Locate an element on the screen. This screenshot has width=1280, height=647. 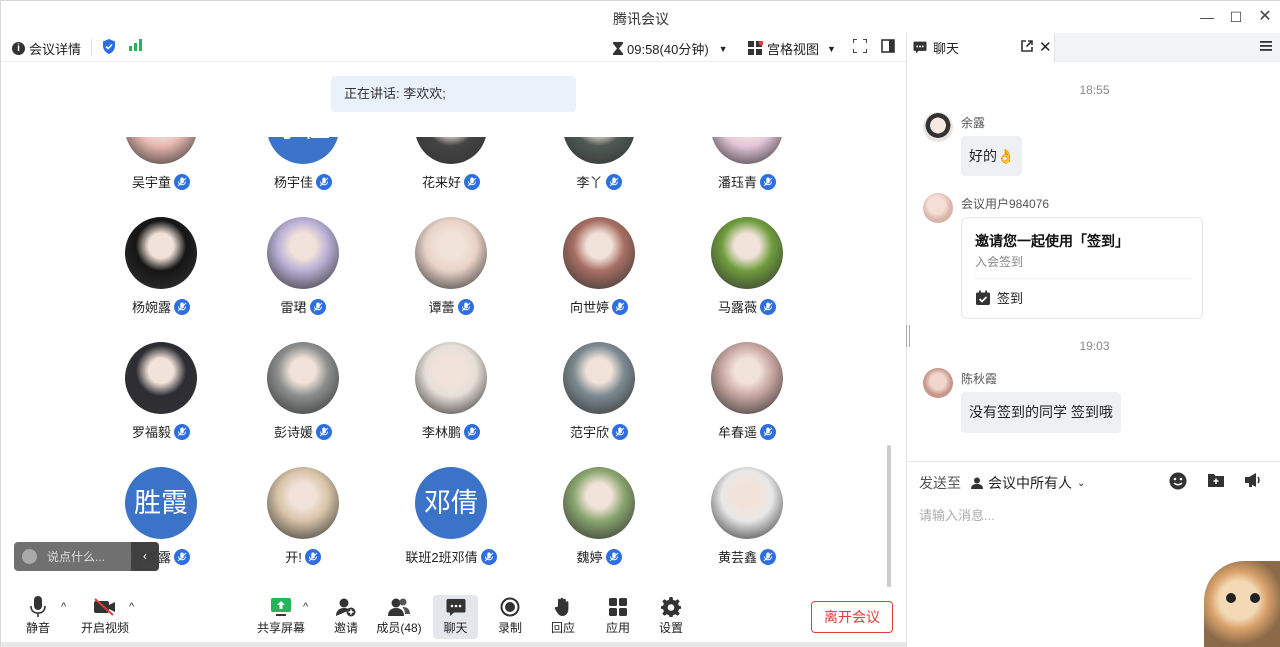
chat-timestamp: 19:03 is located at coordinates (1094, 346).